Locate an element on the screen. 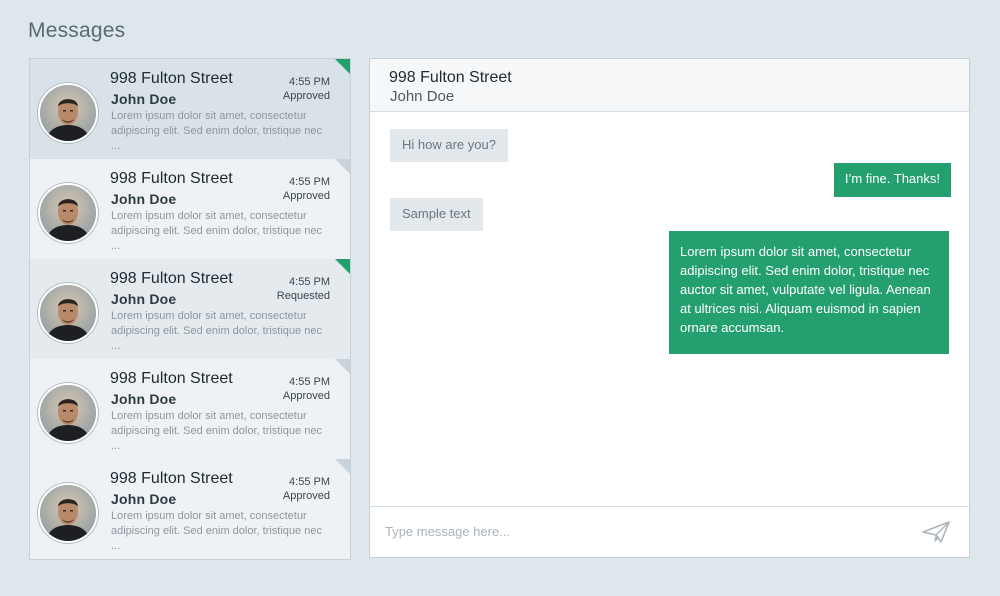 This screenshot has height=596, width=1000. incoming-message: Sample text is located at coordinates (436, 214).